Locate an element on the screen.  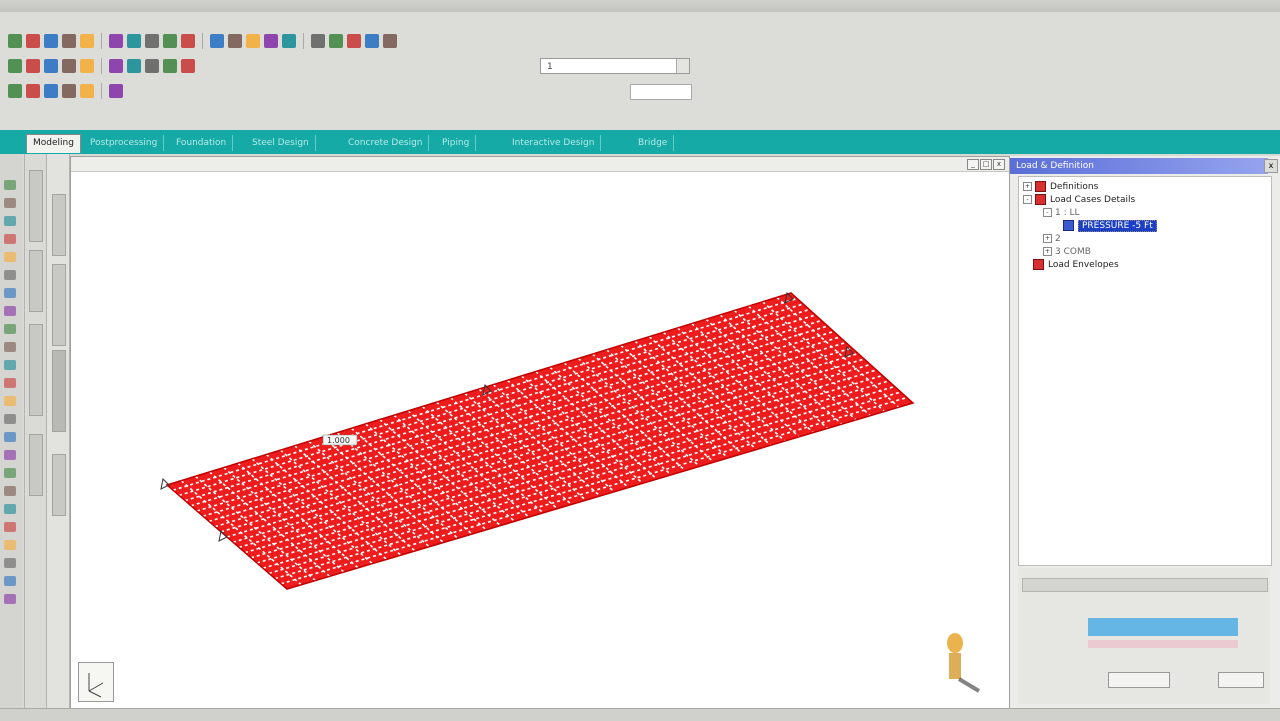
zoom-in-icon is located at coordinates (87, 66).